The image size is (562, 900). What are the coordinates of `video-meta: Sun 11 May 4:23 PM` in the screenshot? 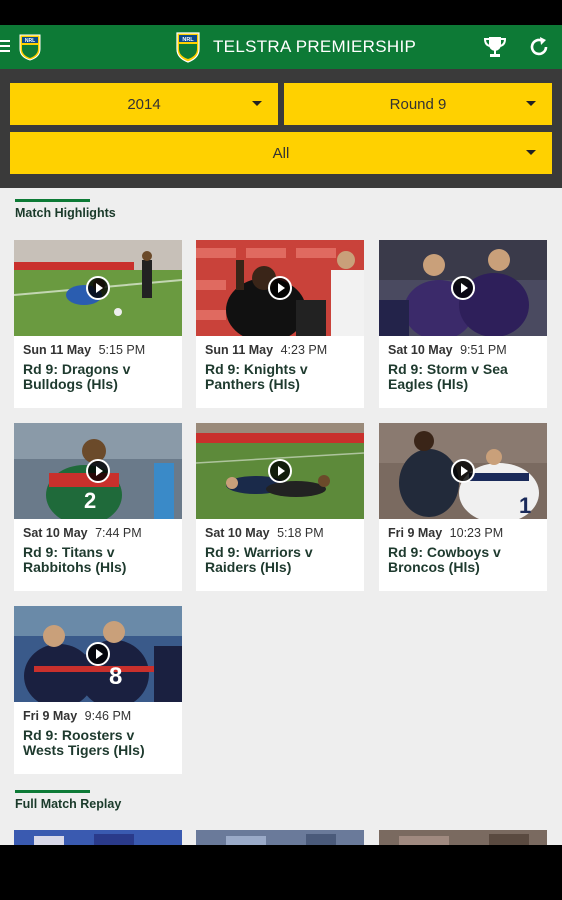 It's located at (280, 346).